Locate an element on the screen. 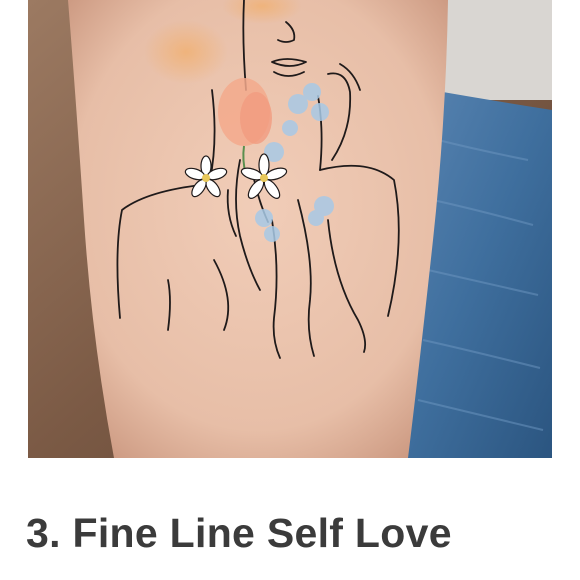 This screenshot has width=580, height=580. blush-cheek is located at coordinates (186, 52).